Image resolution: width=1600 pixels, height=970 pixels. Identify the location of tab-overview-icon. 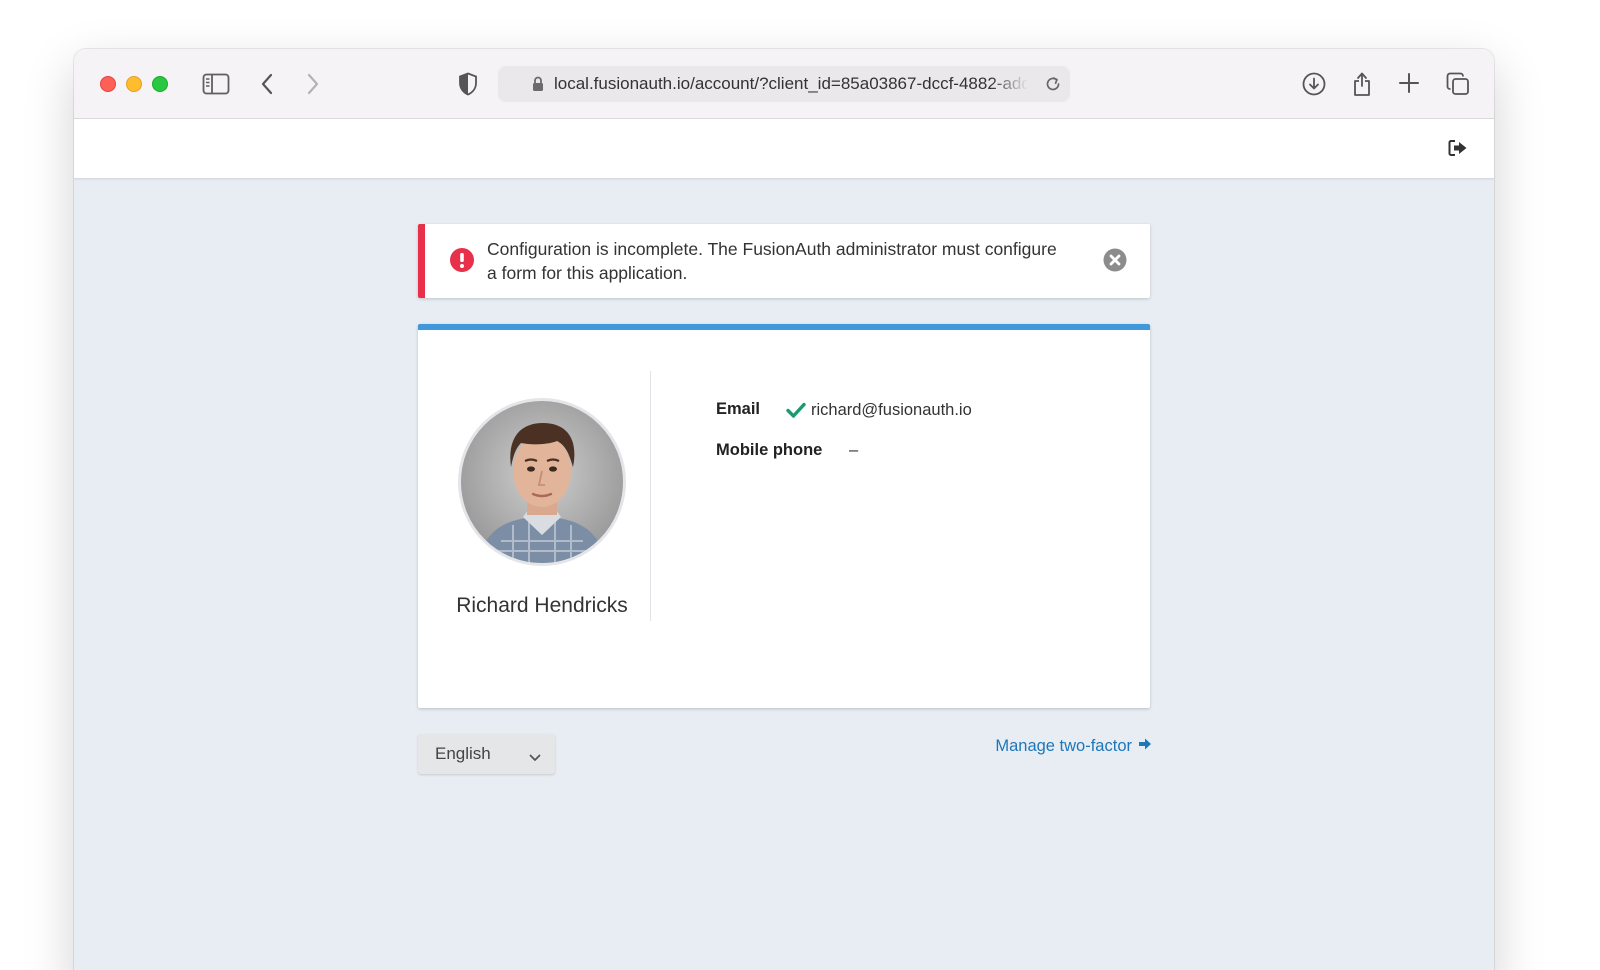
(1458, 84).